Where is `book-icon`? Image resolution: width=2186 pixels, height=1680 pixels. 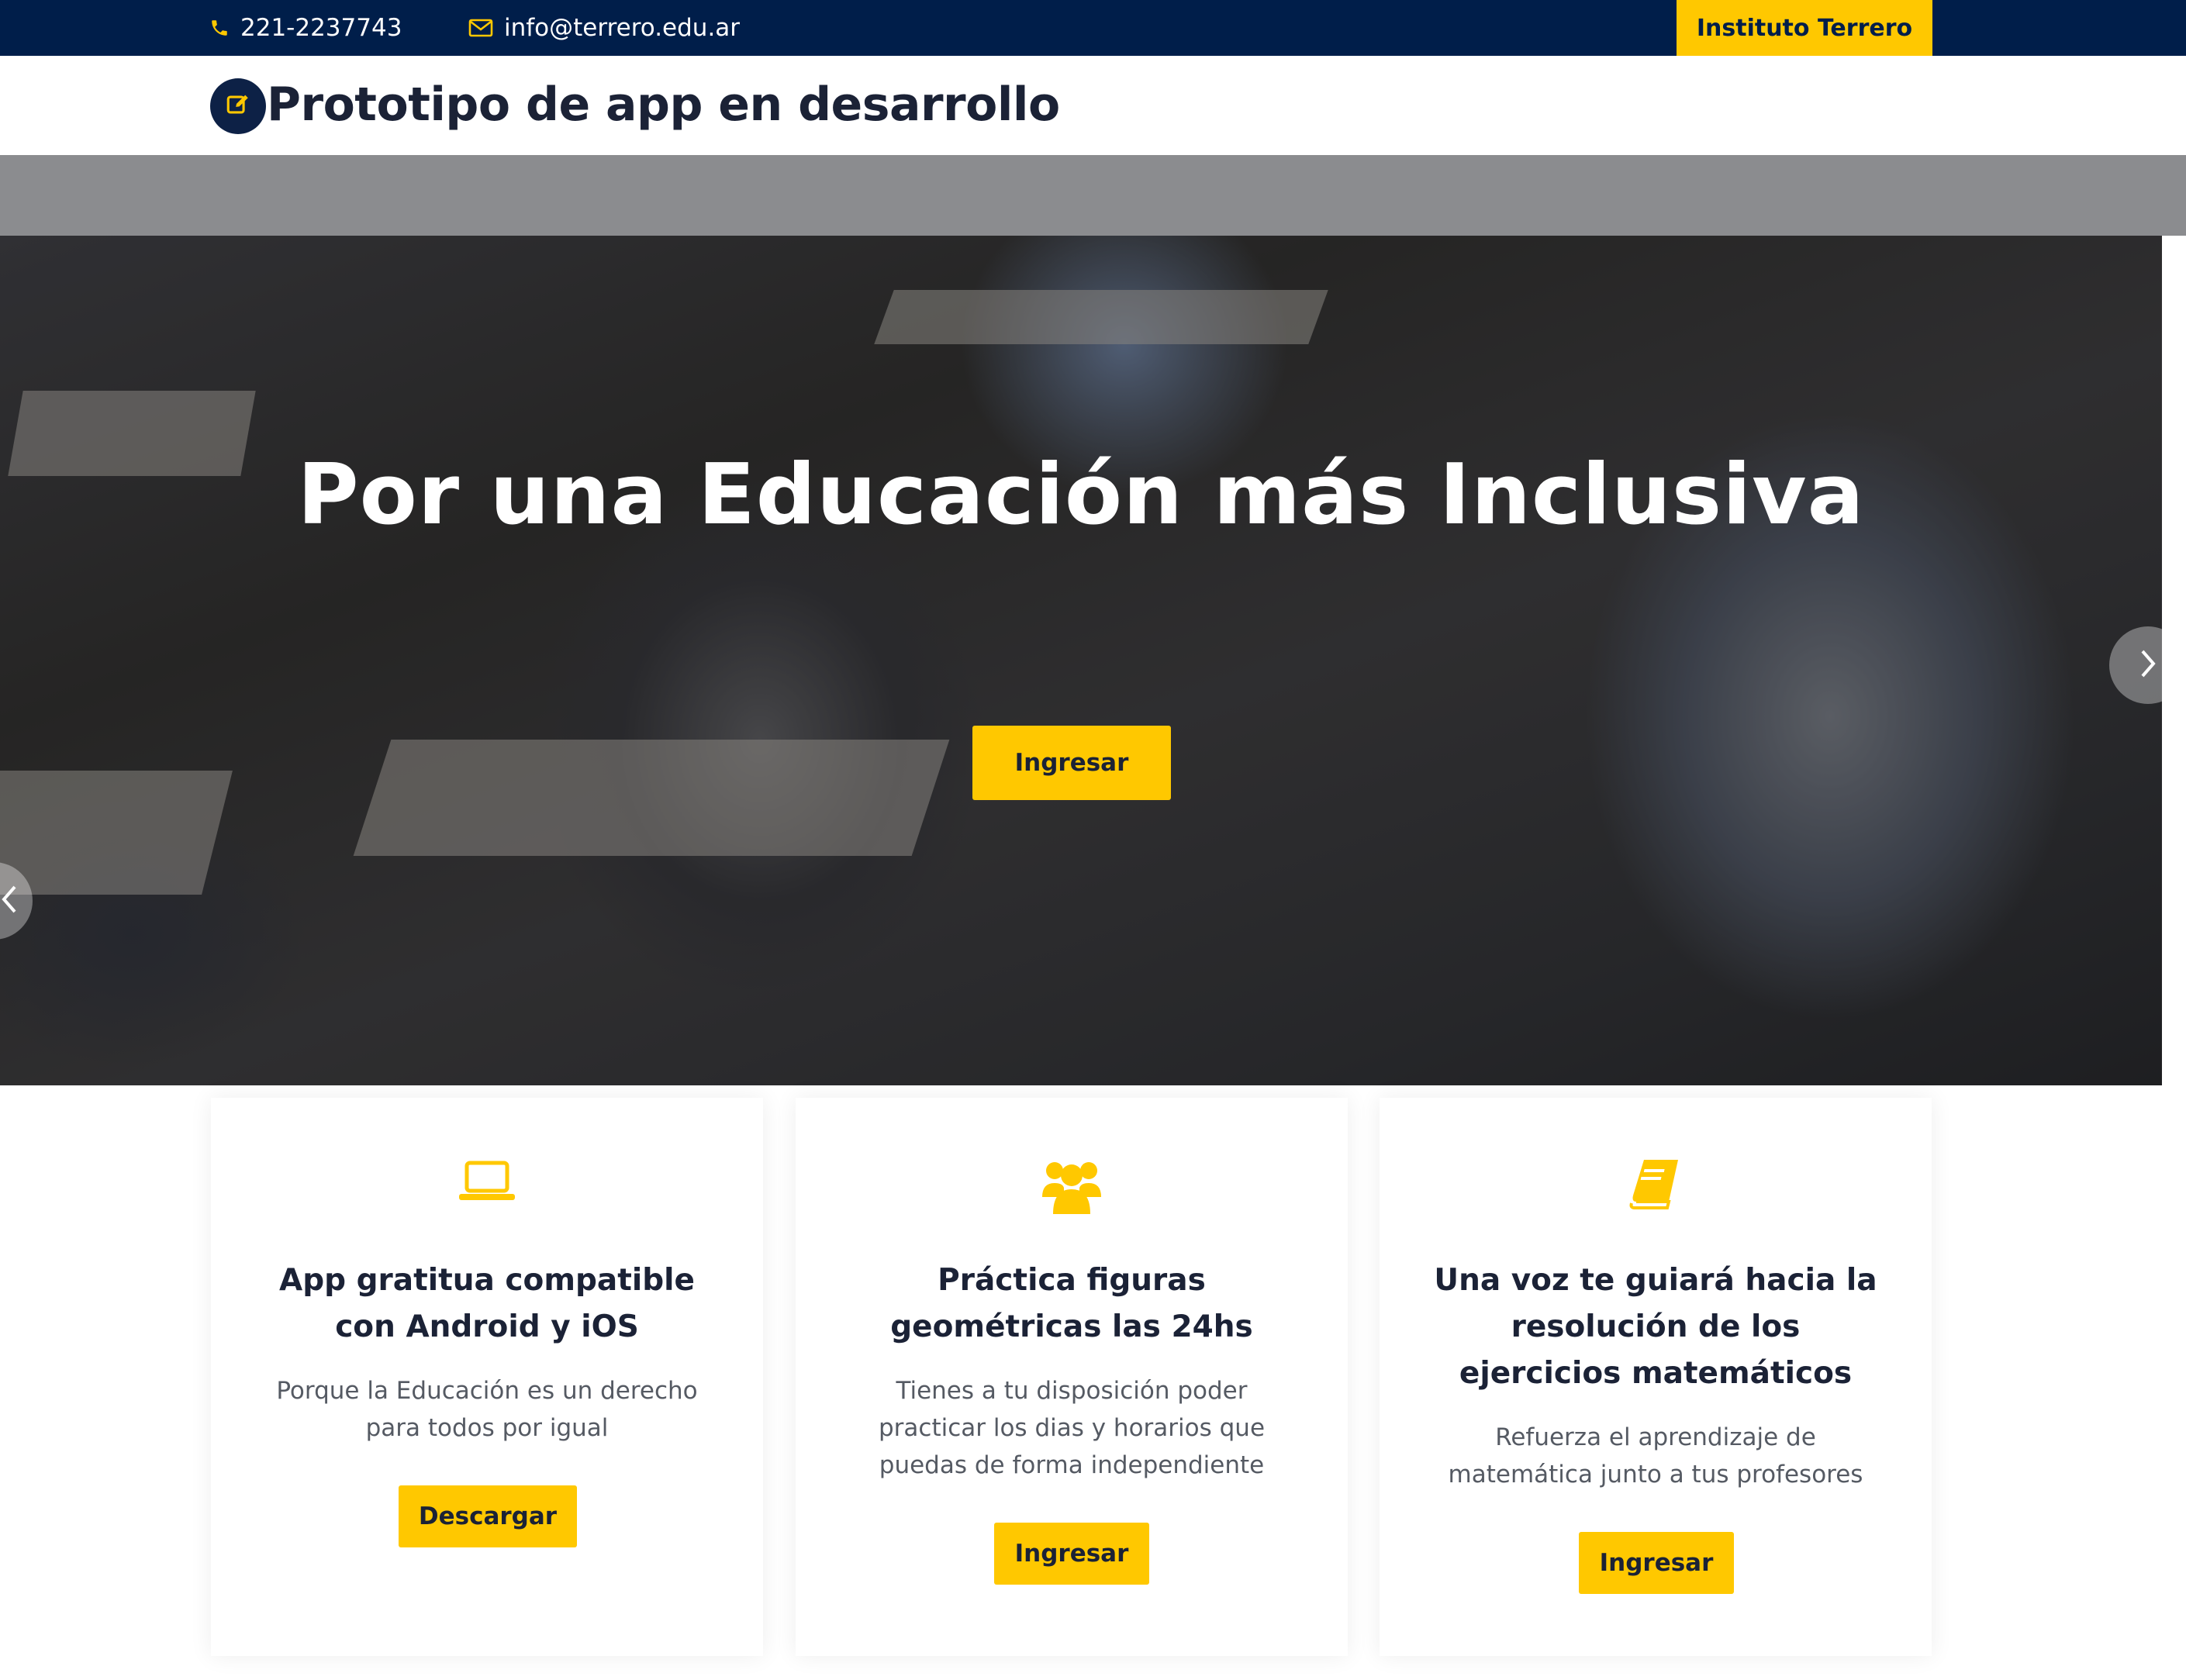 book-icon is located at coordinates (1656, 1188).